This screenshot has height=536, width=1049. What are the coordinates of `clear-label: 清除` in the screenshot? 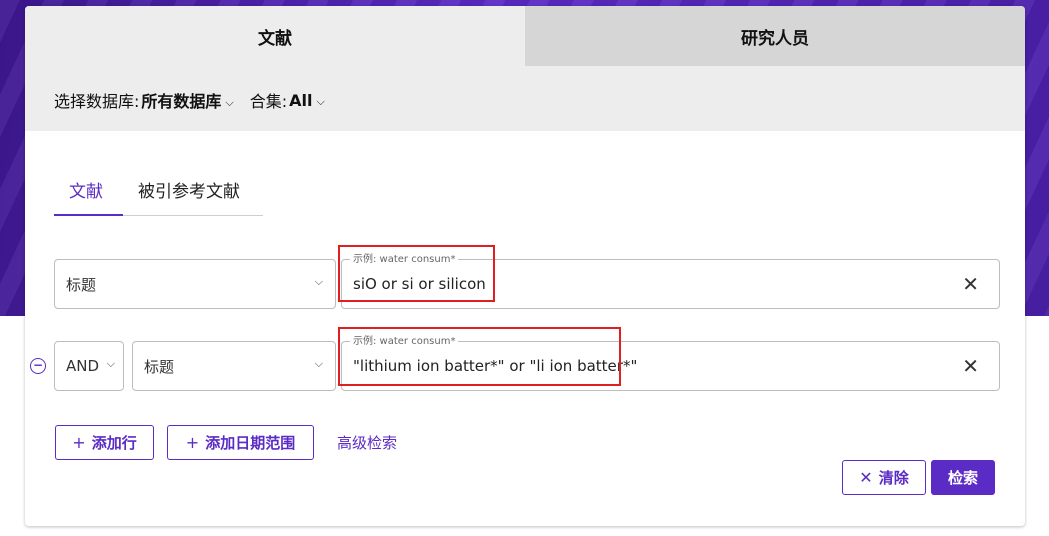 It's located at (893, 478).